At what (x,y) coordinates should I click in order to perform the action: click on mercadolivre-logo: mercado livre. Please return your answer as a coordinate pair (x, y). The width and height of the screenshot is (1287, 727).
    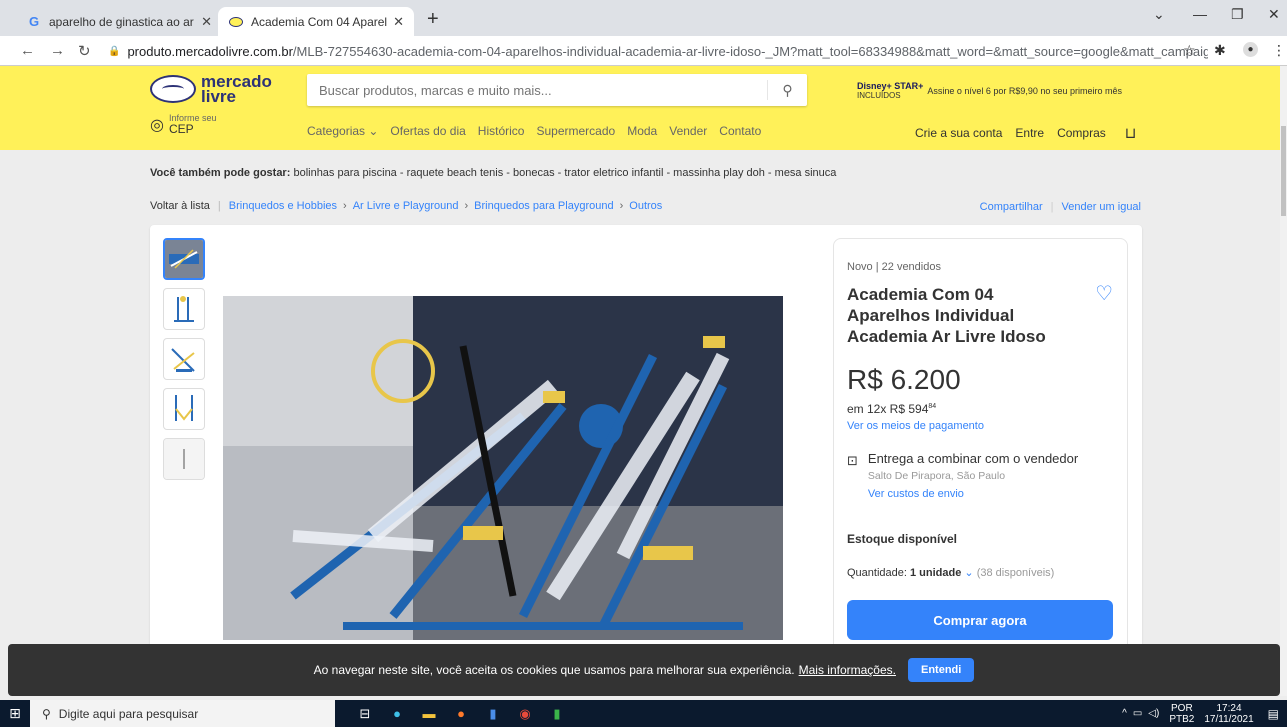
    Looking at the image, I should click on (211, 89).